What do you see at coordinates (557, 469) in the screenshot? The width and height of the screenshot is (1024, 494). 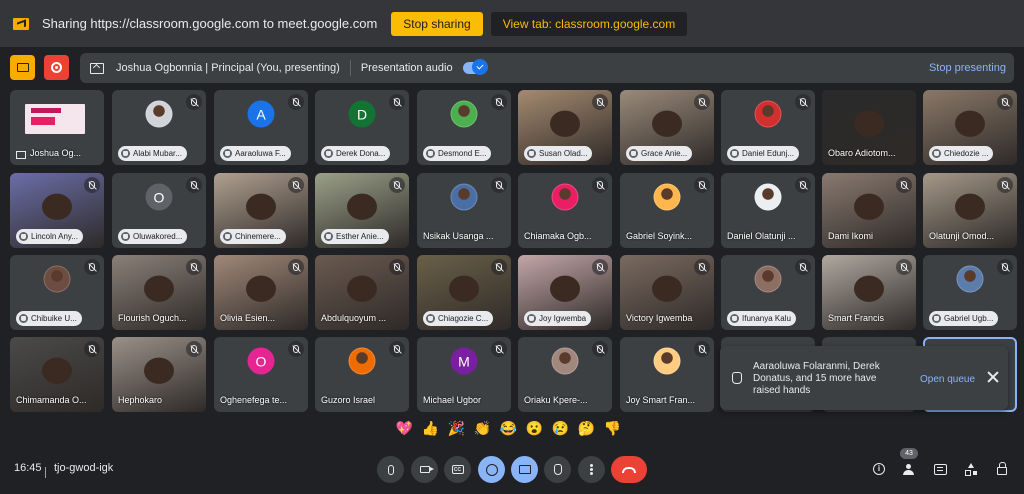 I see `raise-hand-button` at bounding box center [557, 469].